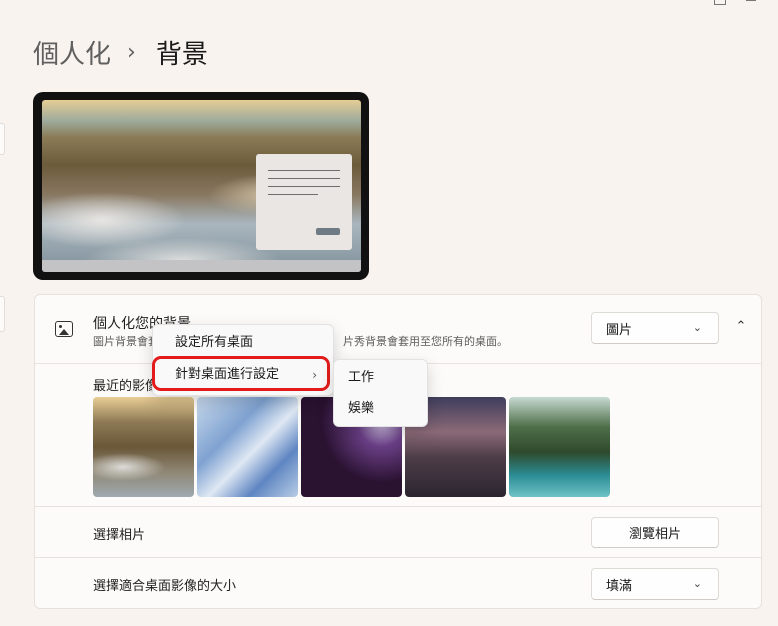 The height and width of the screenshot is (626, 778). I want to click on image-icon, so click(64, 329).